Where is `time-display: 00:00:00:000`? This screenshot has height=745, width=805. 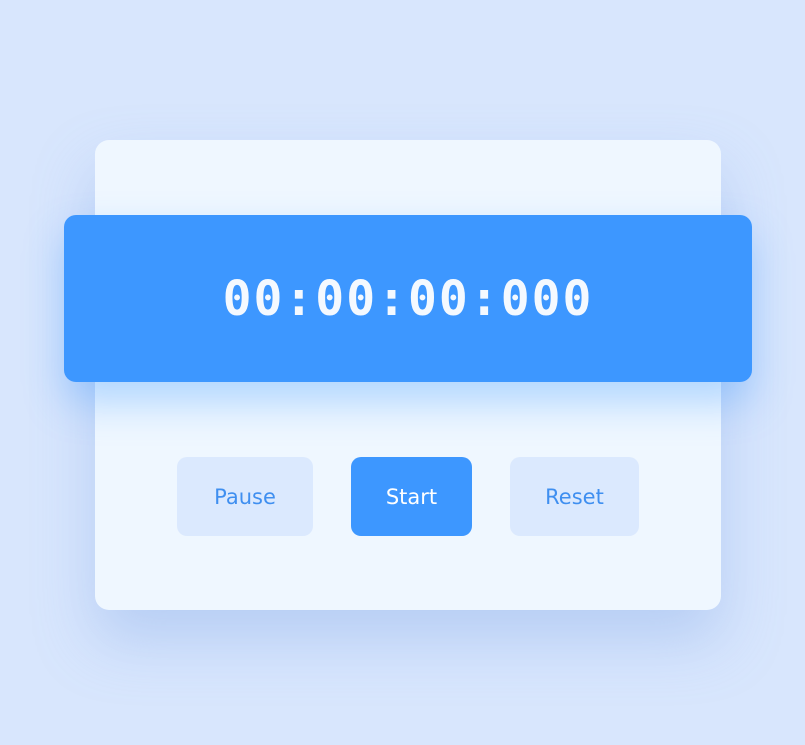
time-display: 00:00:00:000 is located at coordinates (408, 298).